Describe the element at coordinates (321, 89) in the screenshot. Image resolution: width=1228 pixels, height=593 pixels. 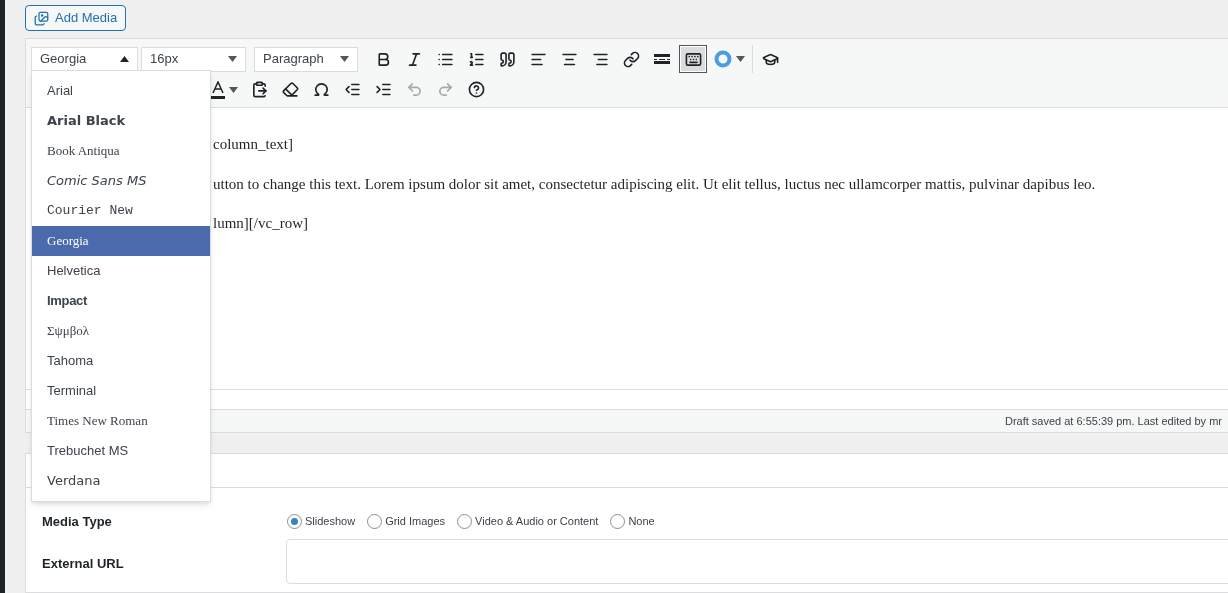
I see `omega-icon` at that location.